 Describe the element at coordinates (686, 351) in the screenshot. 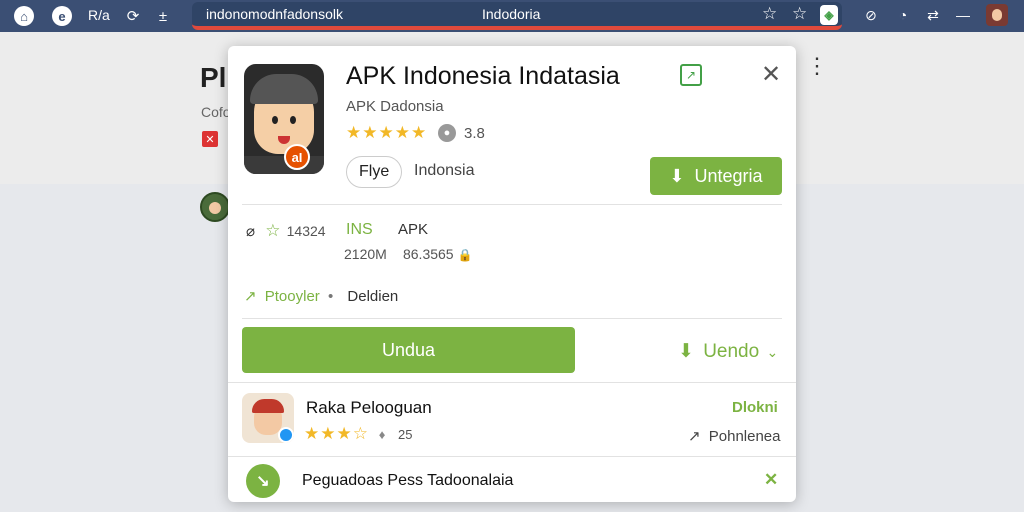

I see `download-arrow-icon: ⬇` at that location.